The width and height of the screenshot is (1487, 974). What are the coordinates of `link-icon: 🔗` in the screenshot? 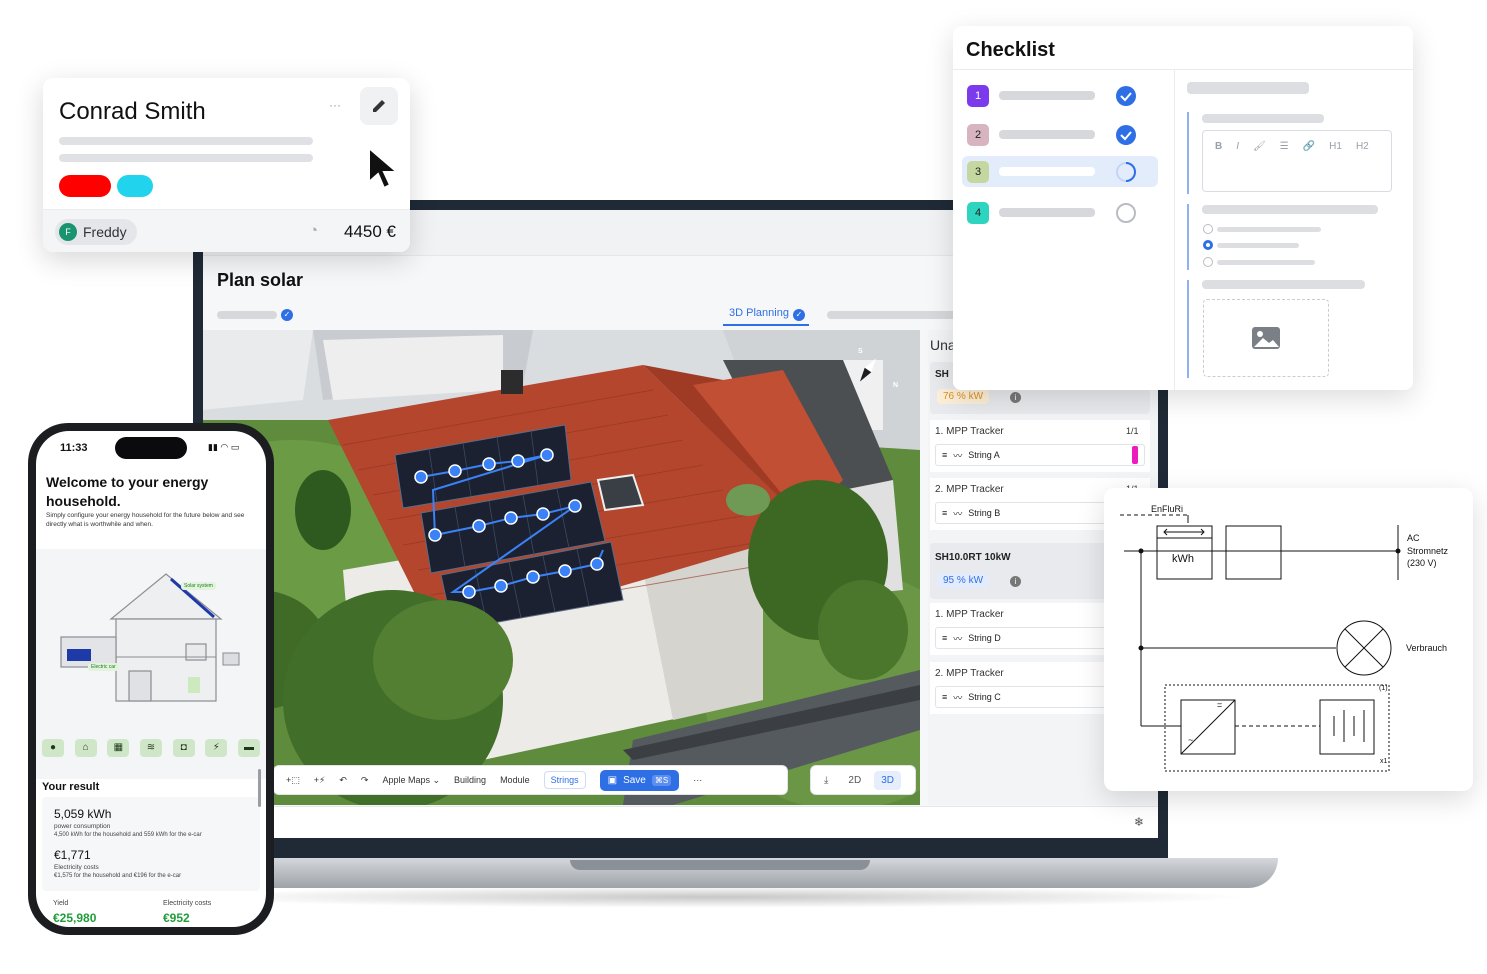 It's located at (1309, 146).